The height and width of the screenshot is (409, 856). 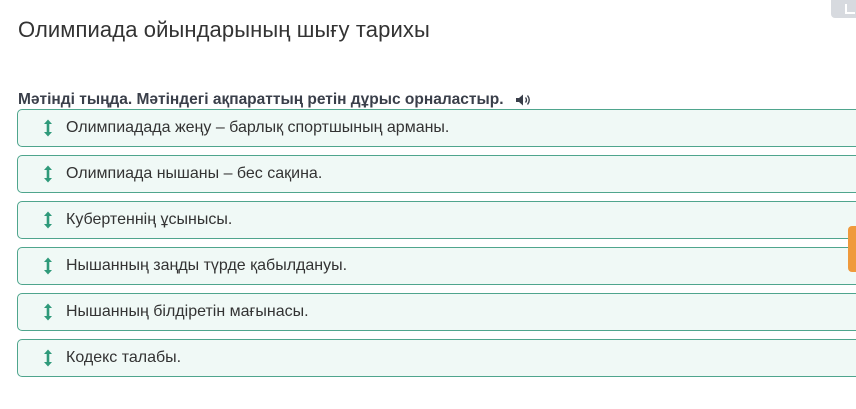 I want to click on expand-arrow-icon, so click(x=850, y=9).